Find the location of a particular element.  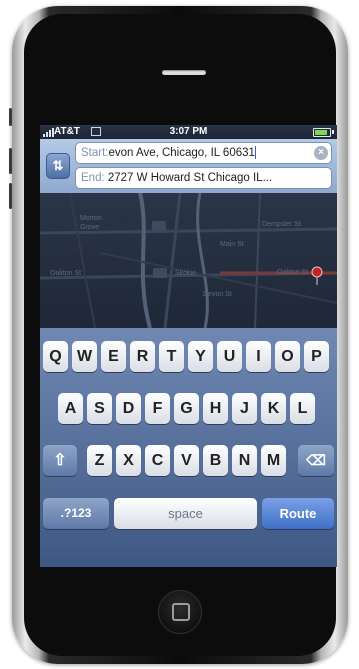

map-label: Skokie is located at coordinates (186, 273).